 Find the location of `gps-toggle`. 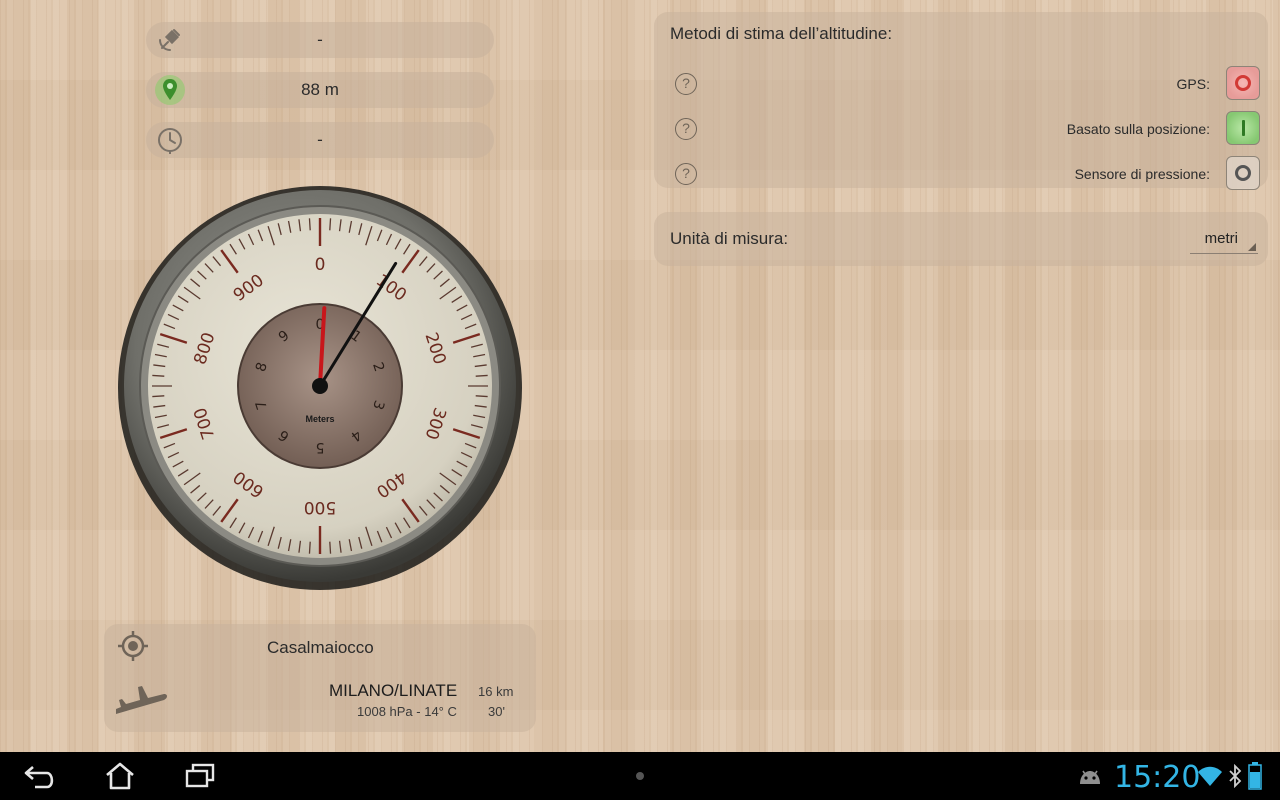

gps-toggle is located at coordinates (1243, 83).